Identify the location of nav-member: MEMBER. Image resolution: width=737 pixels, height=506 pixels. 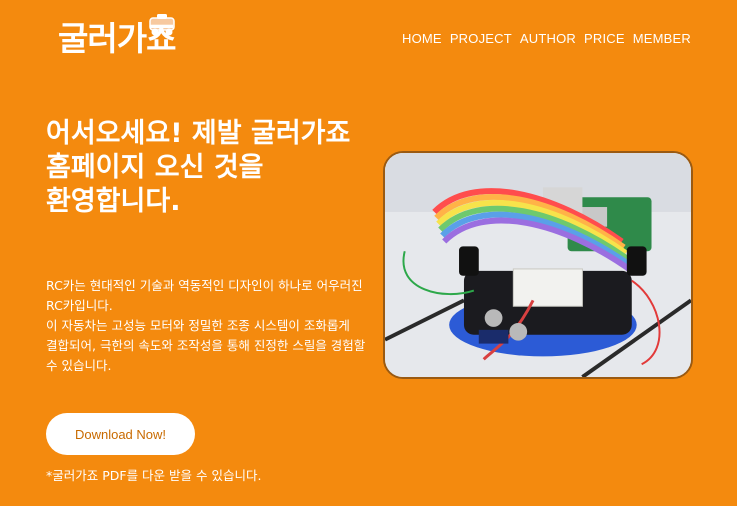
(662, 38).